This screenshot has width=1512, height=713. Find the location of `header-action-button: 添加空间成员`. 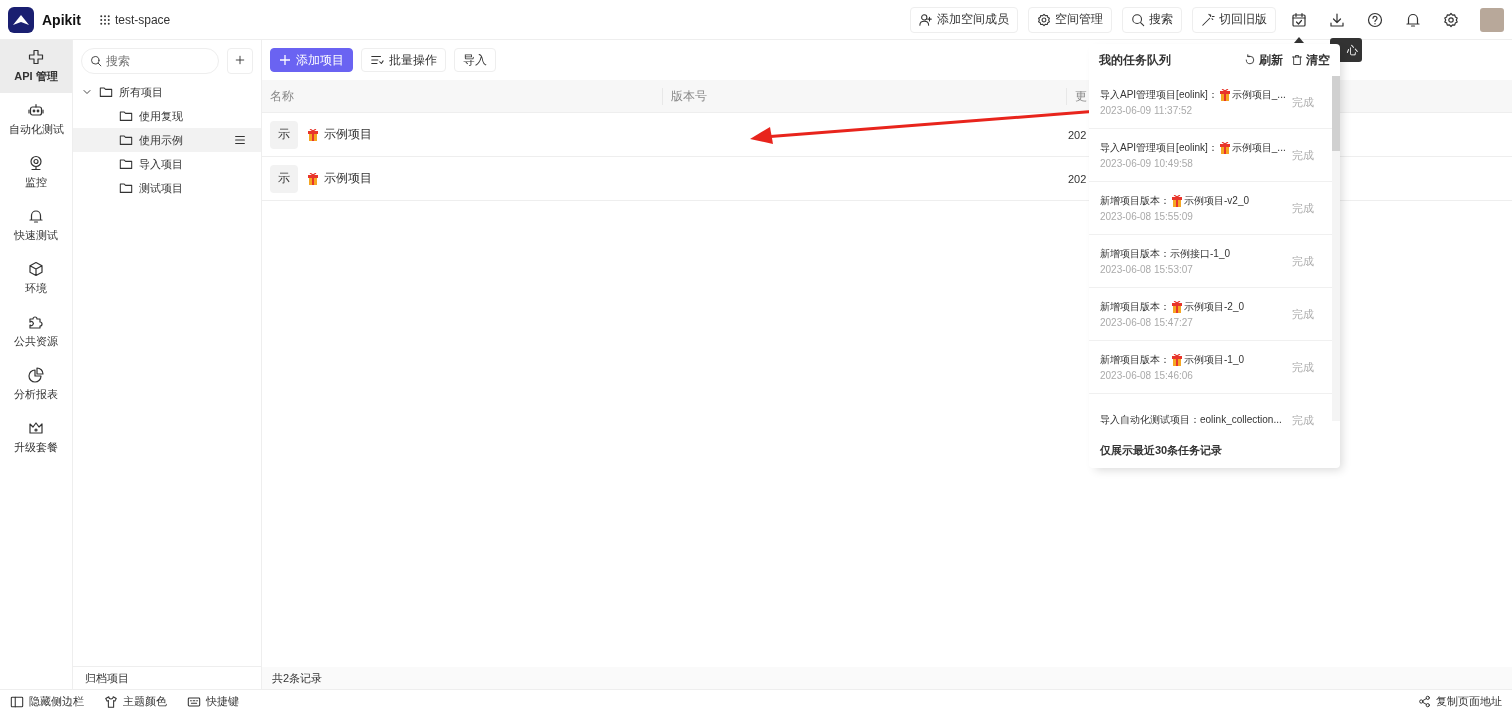

header-action-button: 添加空间成员 is located at coordinates (964, 19).